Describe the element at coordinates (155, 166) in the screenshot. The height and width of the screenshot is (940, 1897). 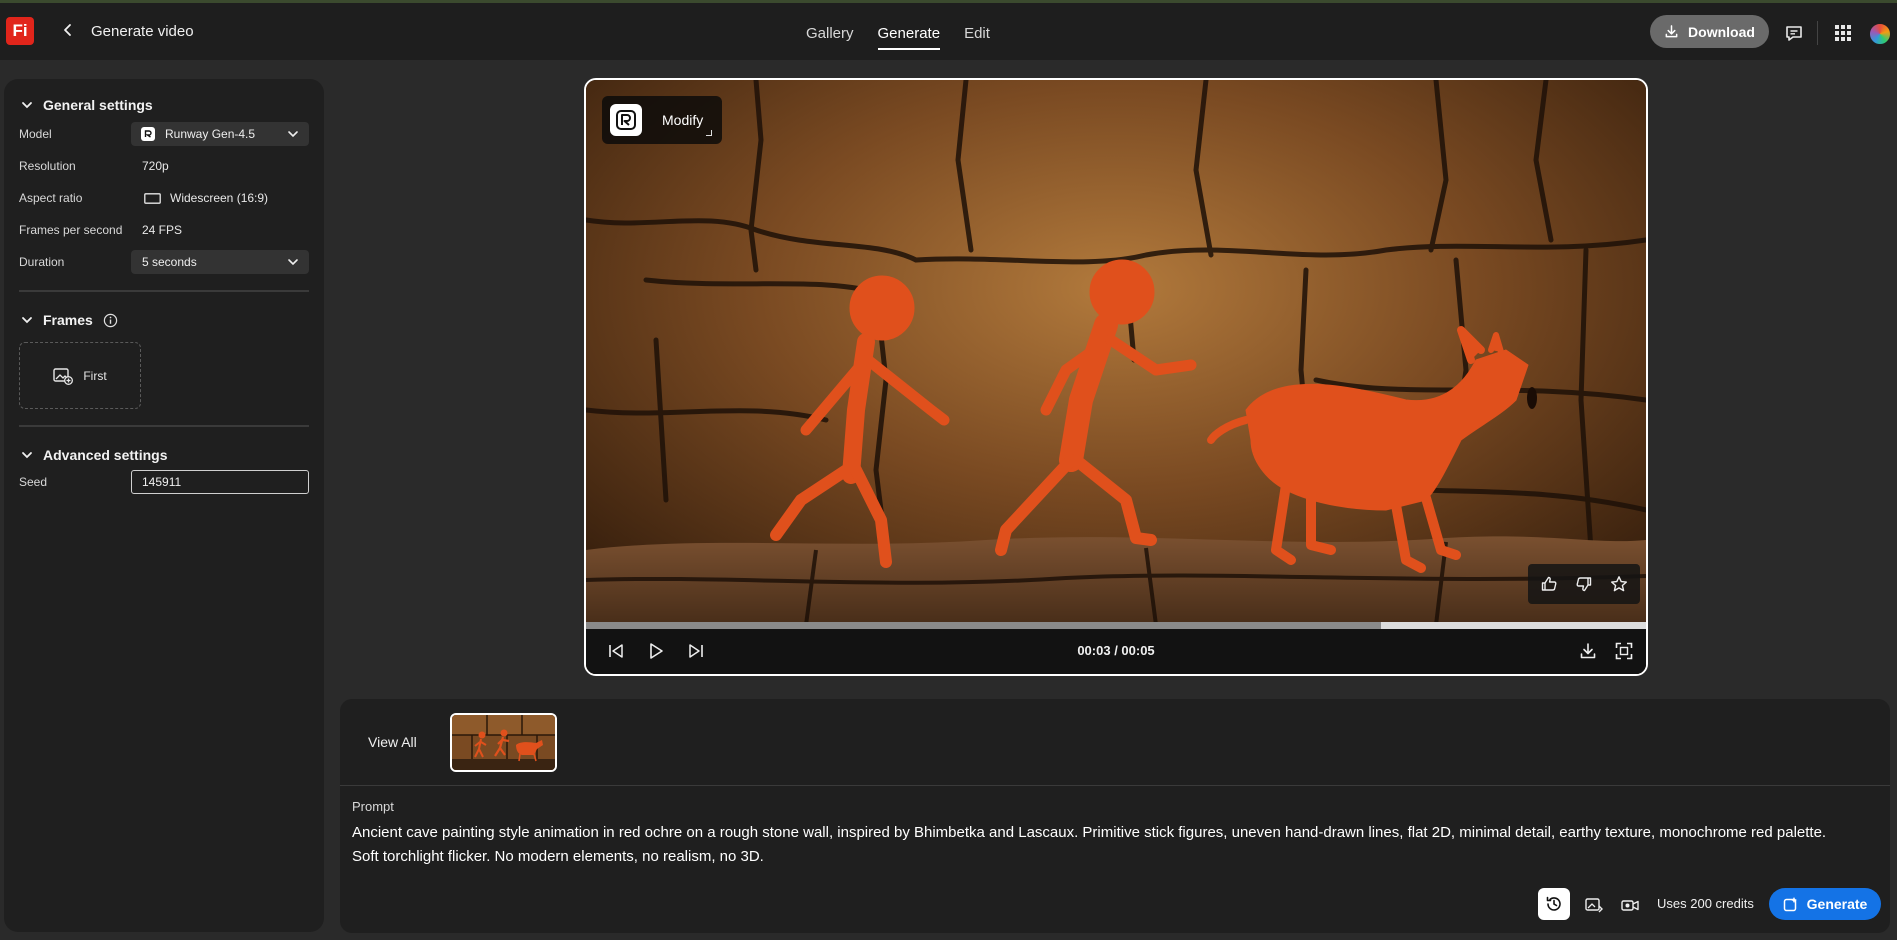
I see `resolution-value: 720p` at that location.